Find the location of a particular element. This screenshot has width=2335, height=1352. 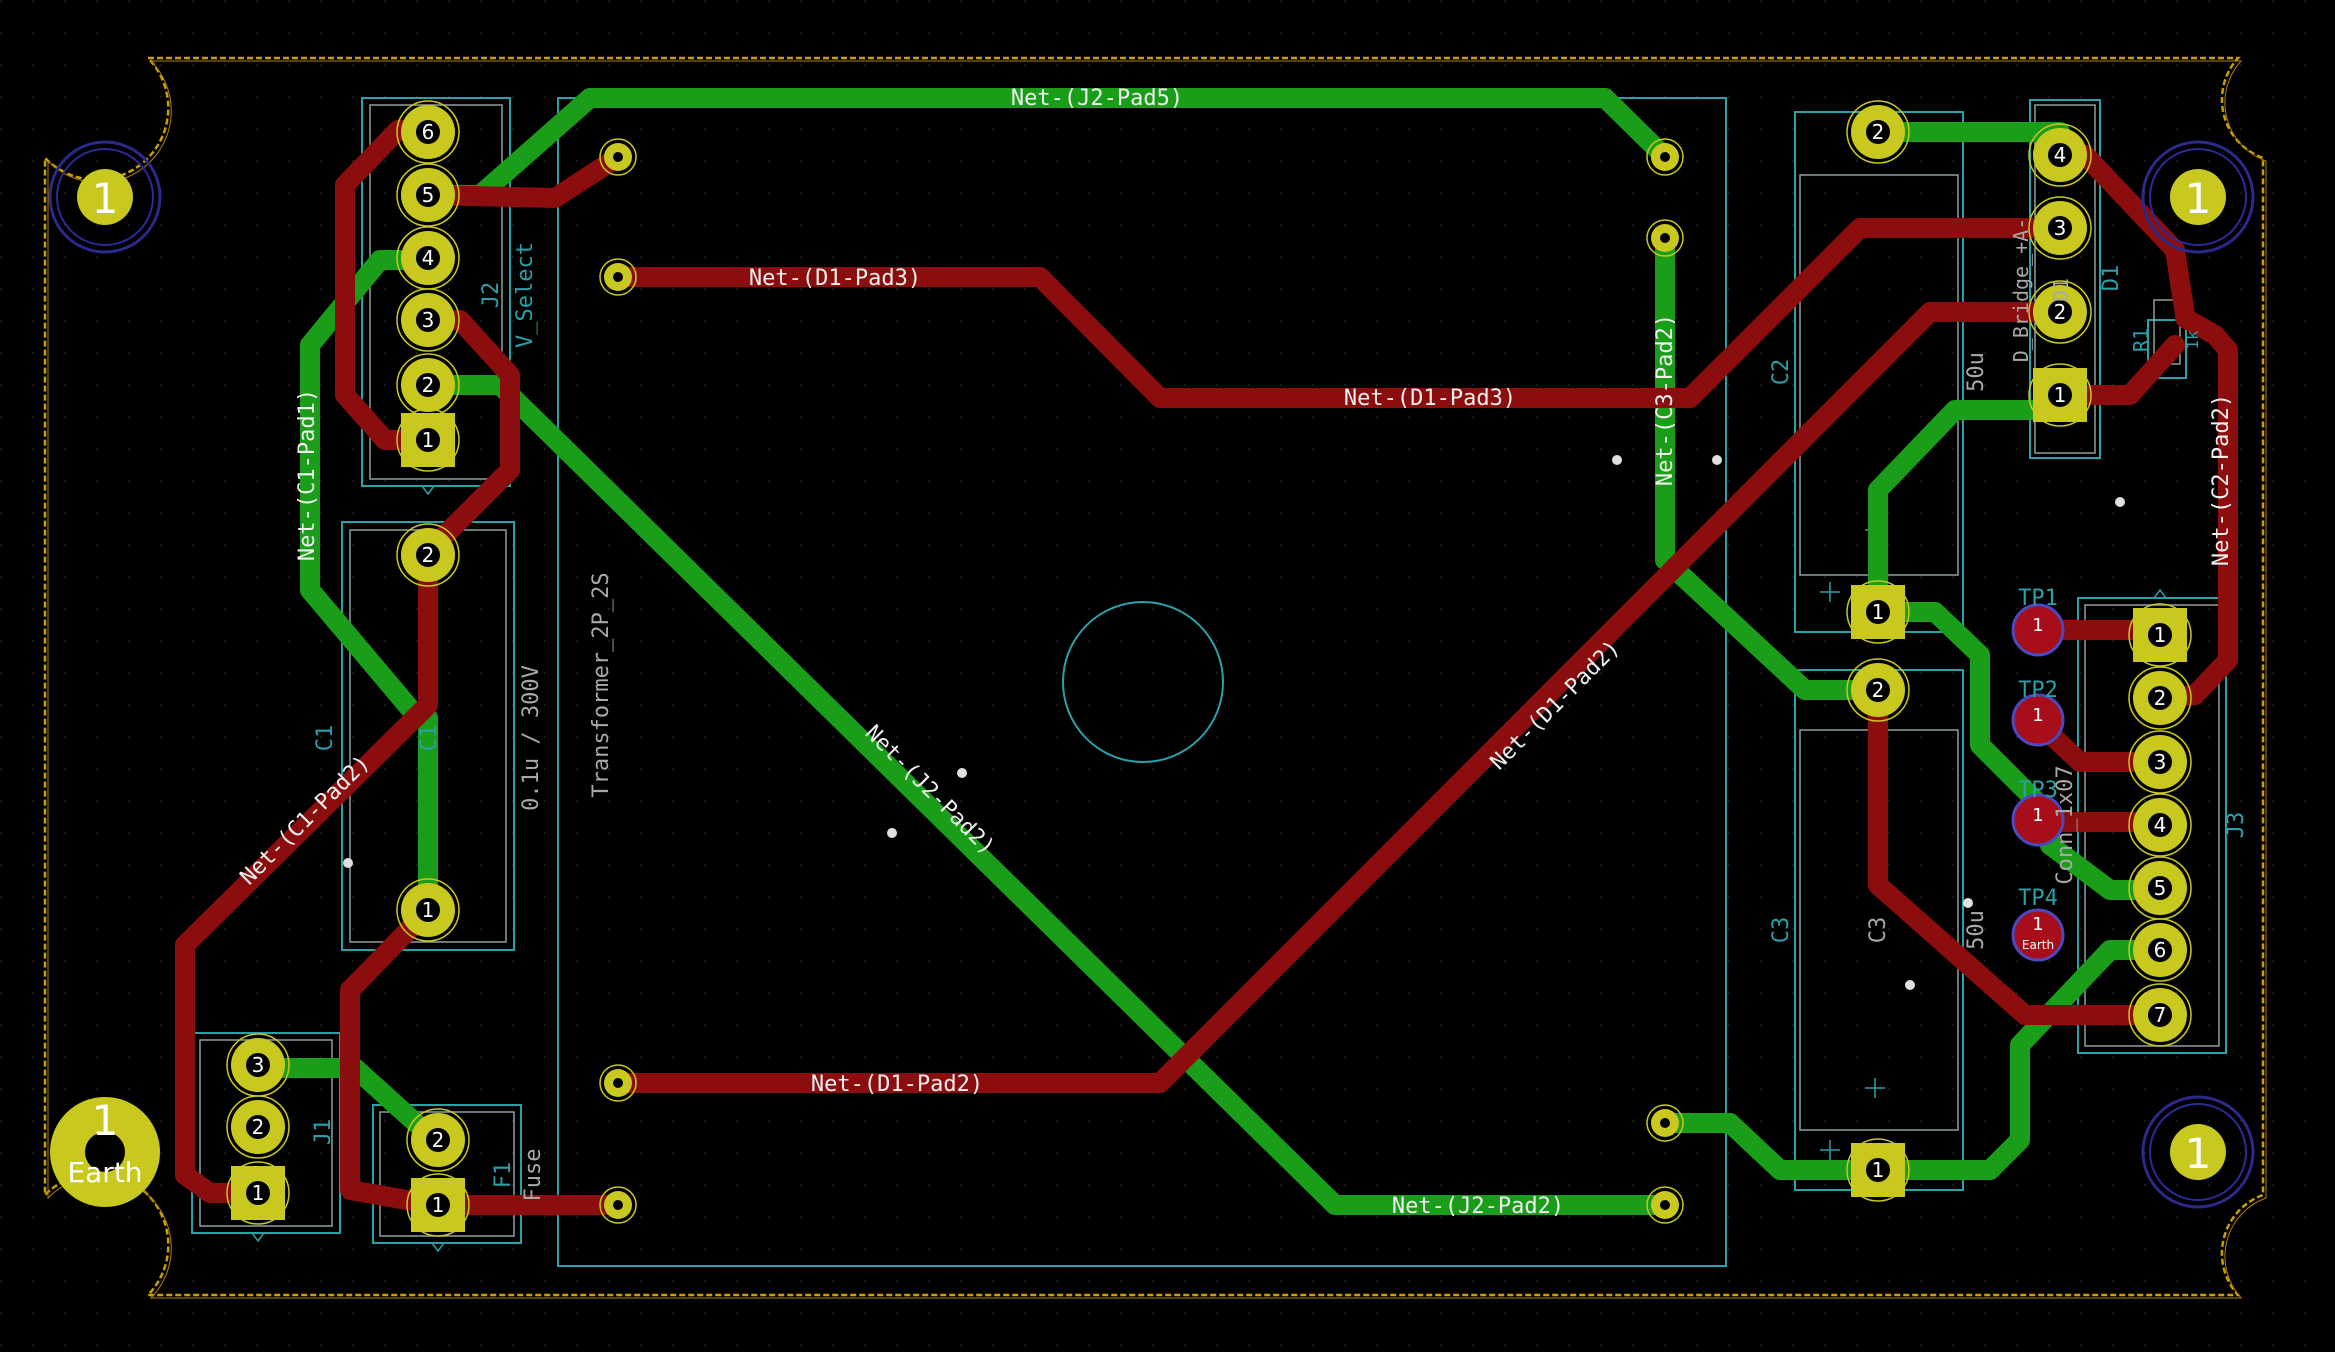

j2-pad-4-number: 4 is located at coordinates (428, 258).